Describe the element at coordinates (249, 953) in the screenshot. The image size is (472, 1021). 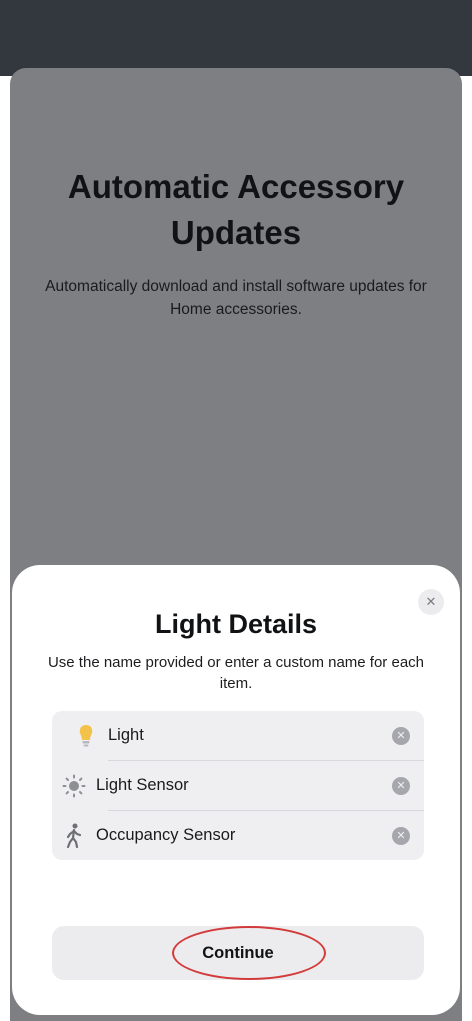
I see `highlight-circle` at that location.